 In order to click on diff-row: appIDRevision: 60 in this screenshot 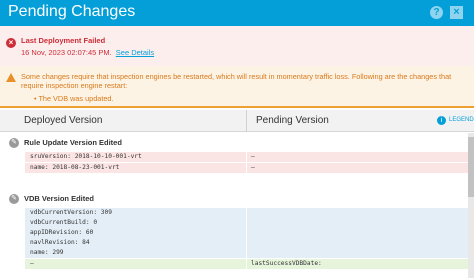, I will do `click(246, 233)`.